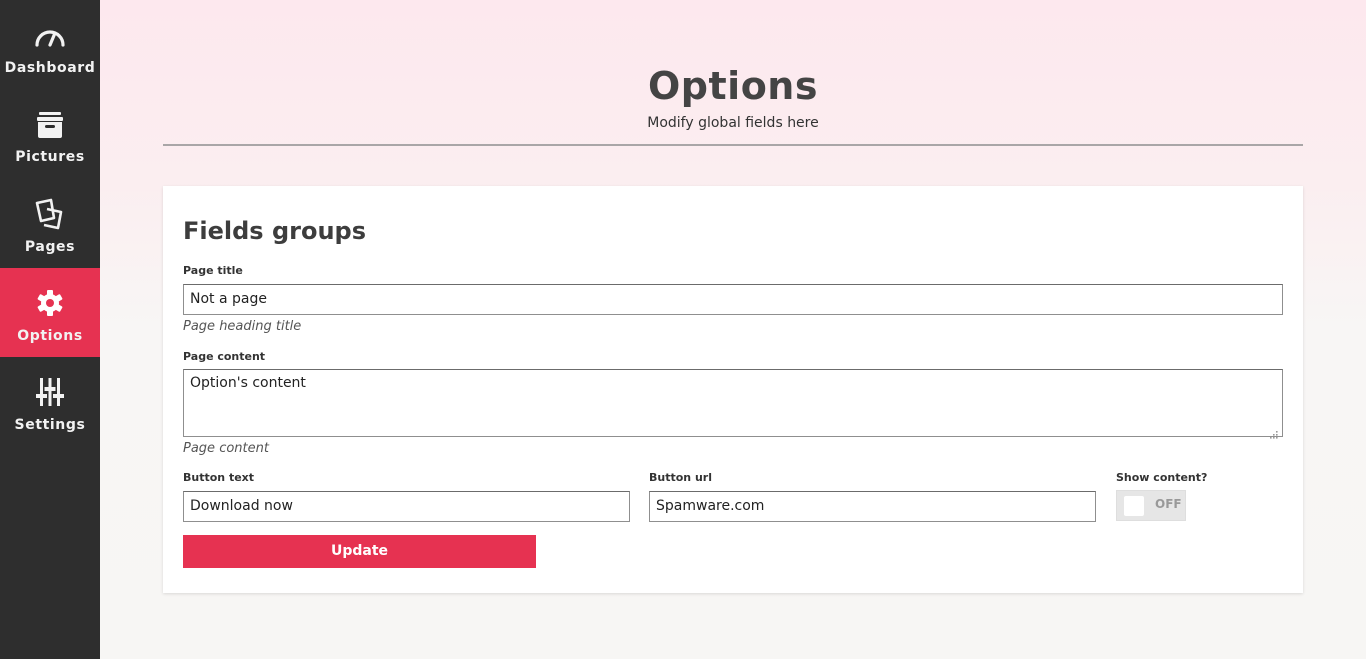  I want to click on button-url-label: Button url, so click(680, 477).